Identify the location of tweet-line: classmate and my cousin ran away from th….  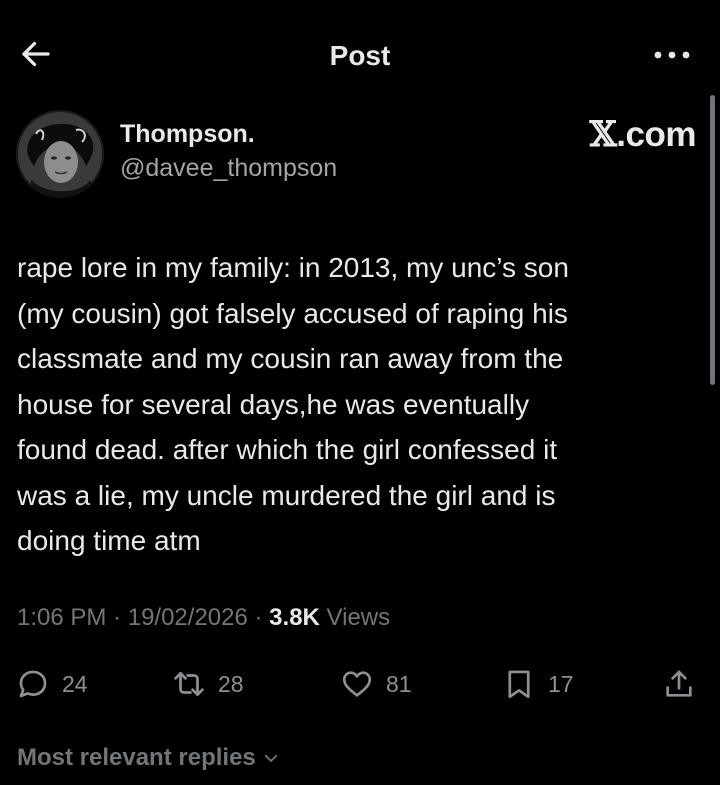
(290, 358).